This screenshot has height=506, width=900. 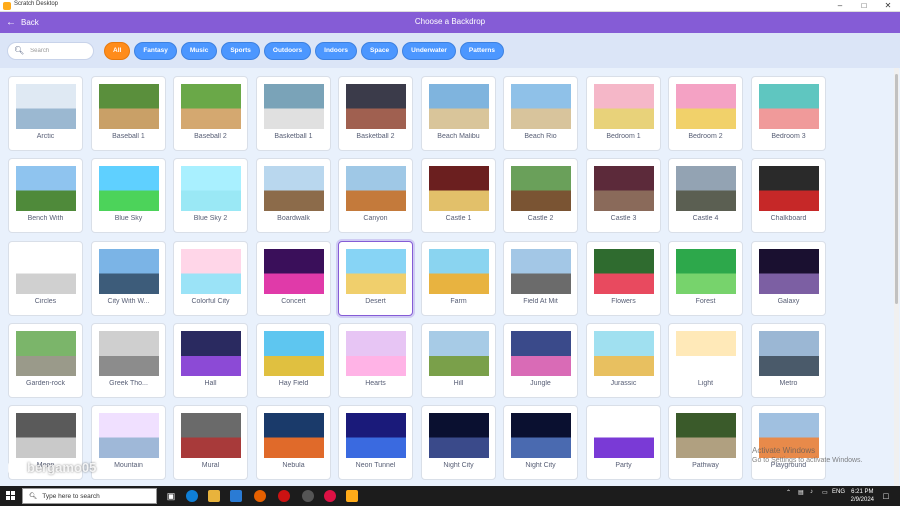 What do you see at coordinates (458, 195) in the screenshot?
I see `backdrop-card: Castle 1` at bounding box center [458, 195].